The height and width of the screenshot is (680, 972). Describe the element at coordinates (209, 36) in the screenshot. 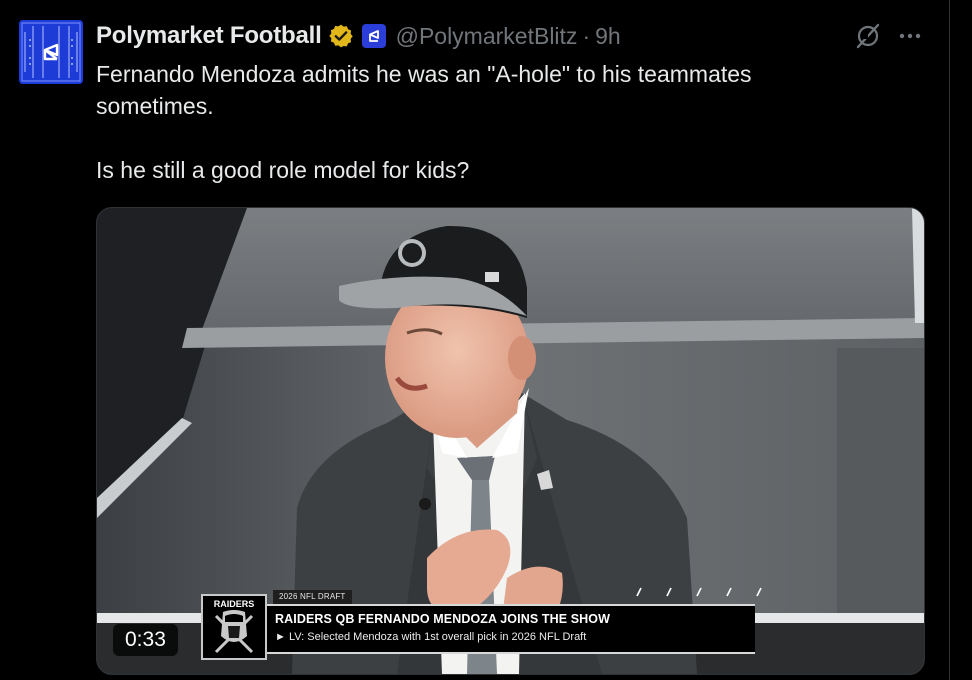

I see `display-name: Polymarket Football` at that location.